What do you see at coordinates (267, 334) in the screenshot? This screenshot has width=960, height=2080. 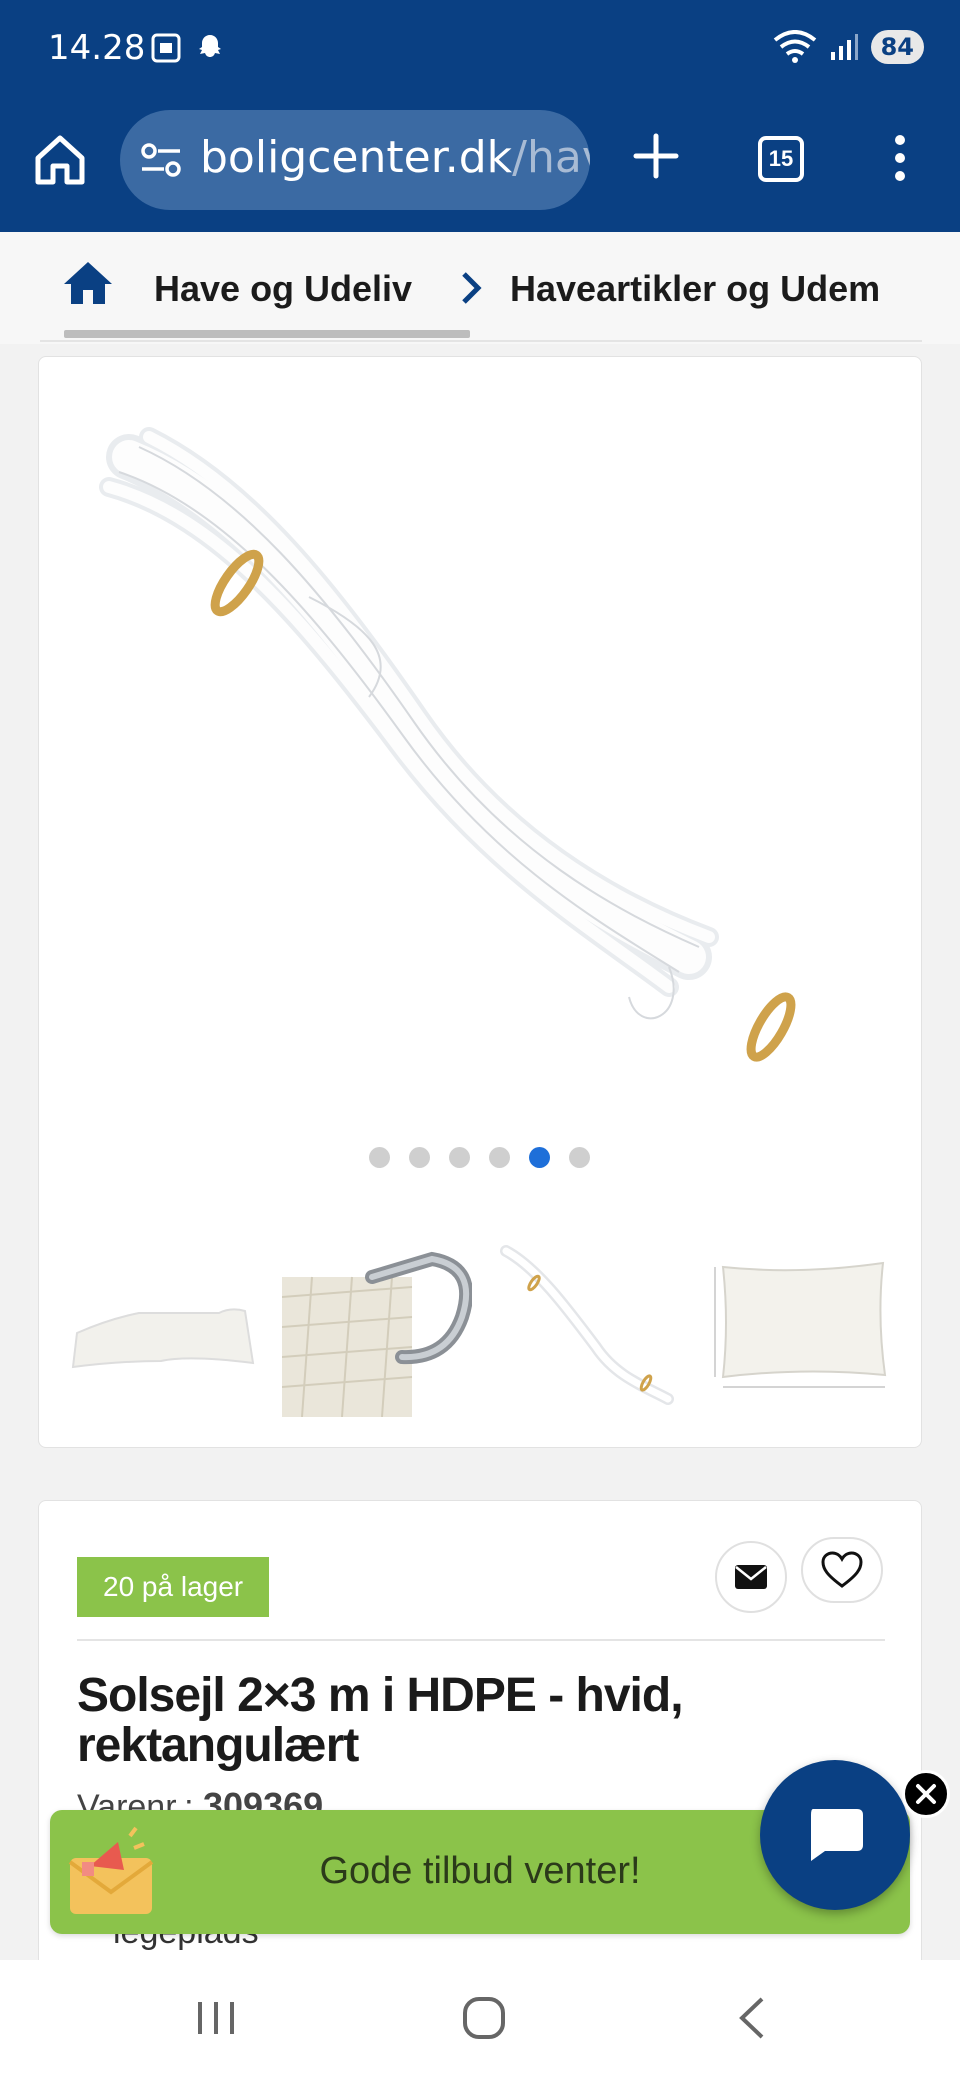 I see `breadcrumb-scroll-indicator` at bounding box center [267, 334].